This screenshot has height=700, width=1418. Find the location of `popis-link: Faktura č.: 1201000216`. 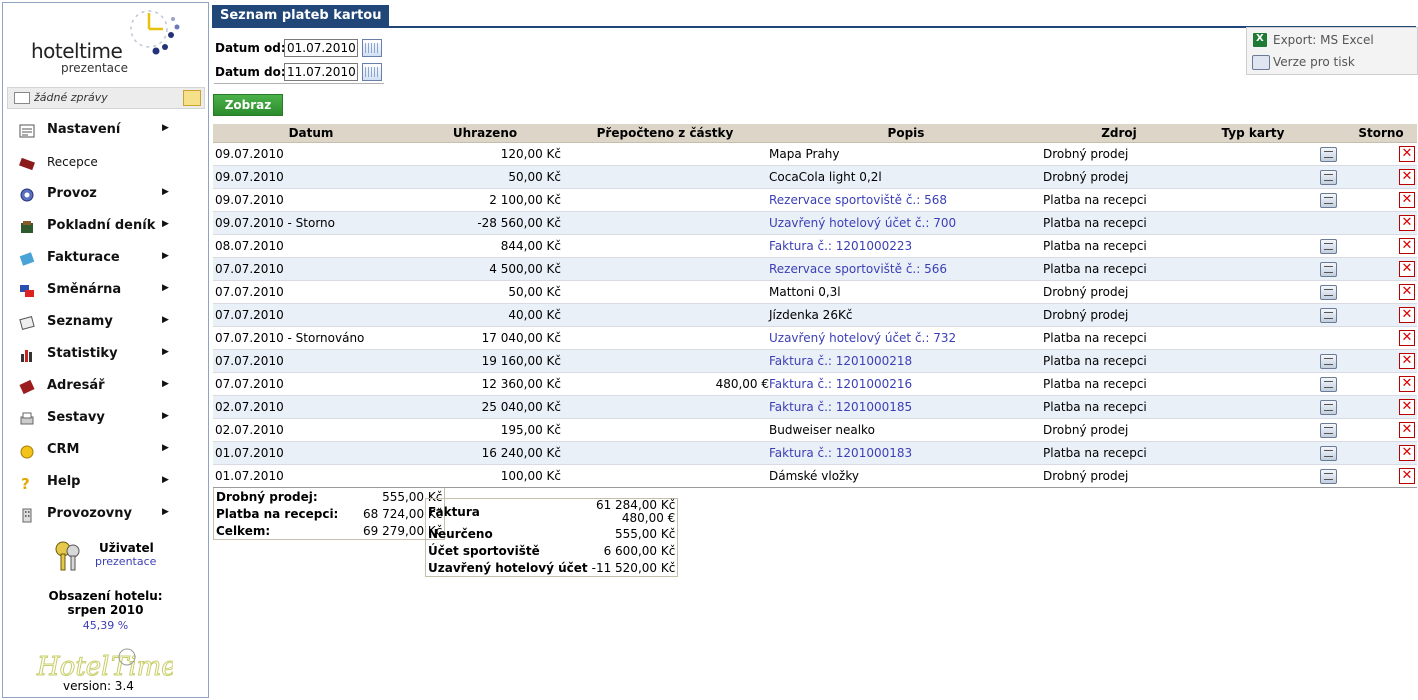

popis-link: Faktura č.: 1201000216 is located at coordinates (840, 384).